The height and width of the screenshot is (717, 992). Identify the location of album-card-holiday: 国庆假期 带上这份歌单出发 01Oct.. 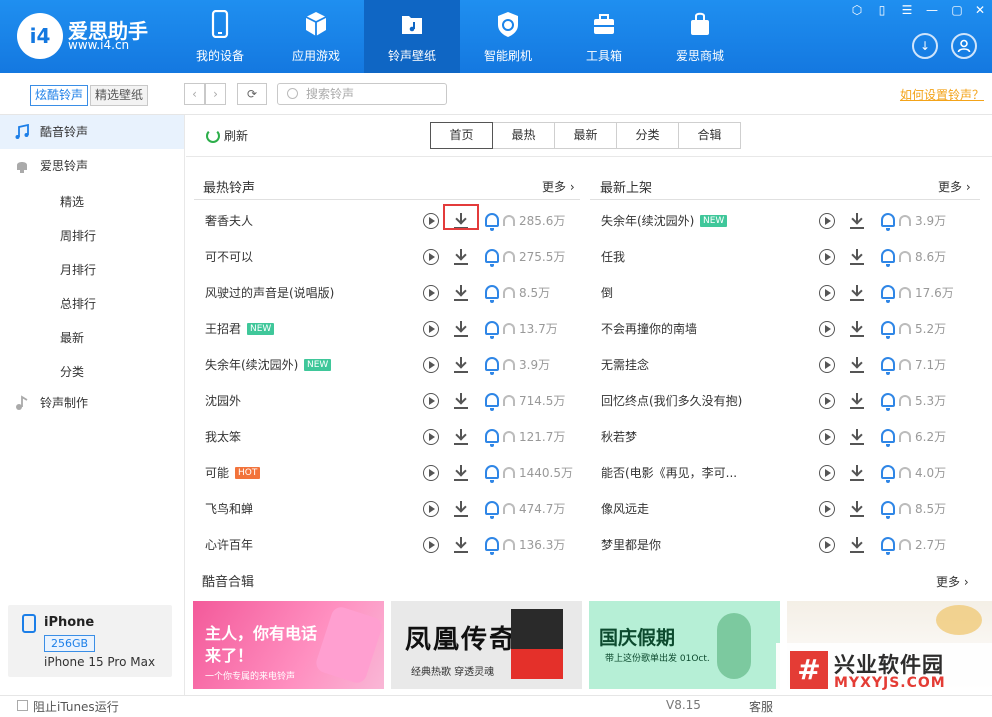
(684, 645).